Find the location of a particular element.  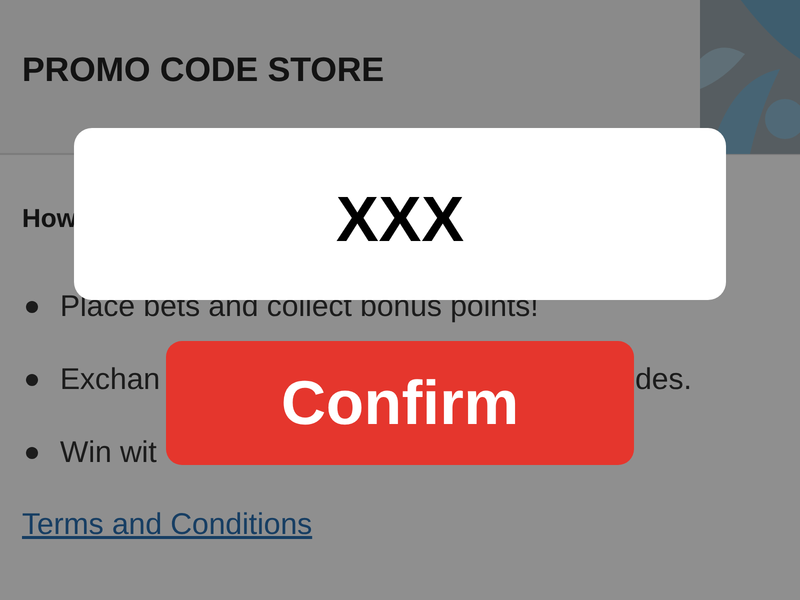

bullet-text: Exchan is located at coordinates (110, 380).